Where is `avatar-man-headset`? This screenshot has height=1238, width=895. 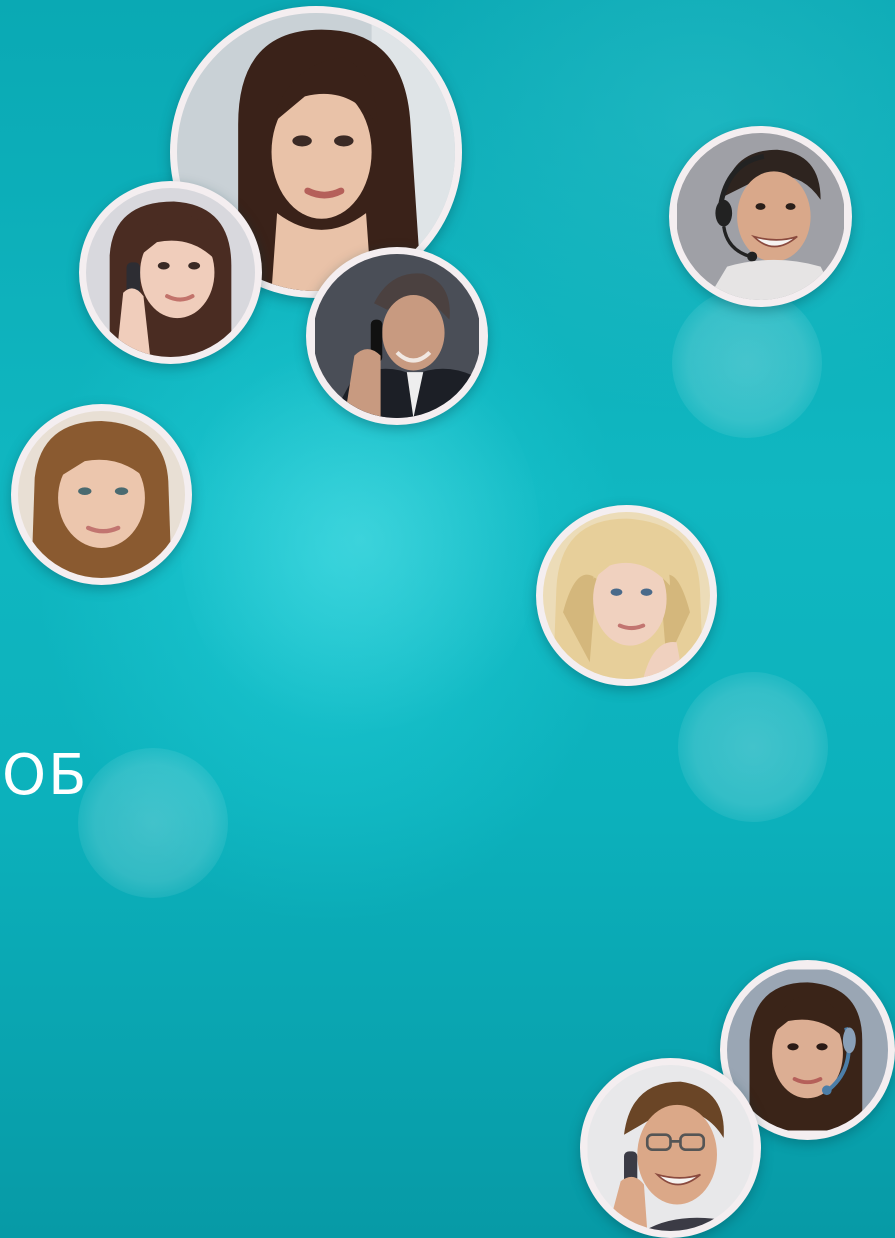
avatar-man-headset is located at coordinates (760, 216).